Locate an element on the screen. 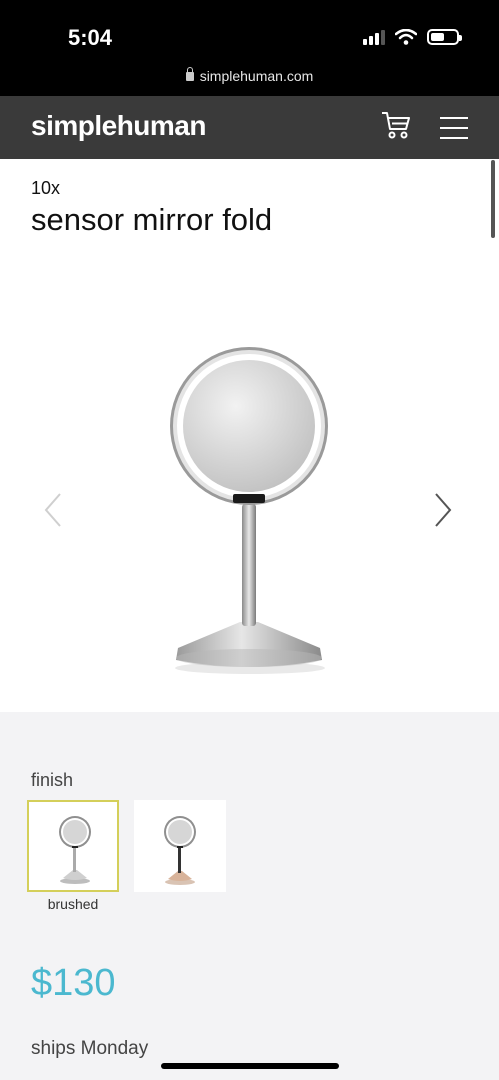 This screenshot has height=1080, width=499. rose-gold-mirror-thumbnail is located at coordinates (180, 850).